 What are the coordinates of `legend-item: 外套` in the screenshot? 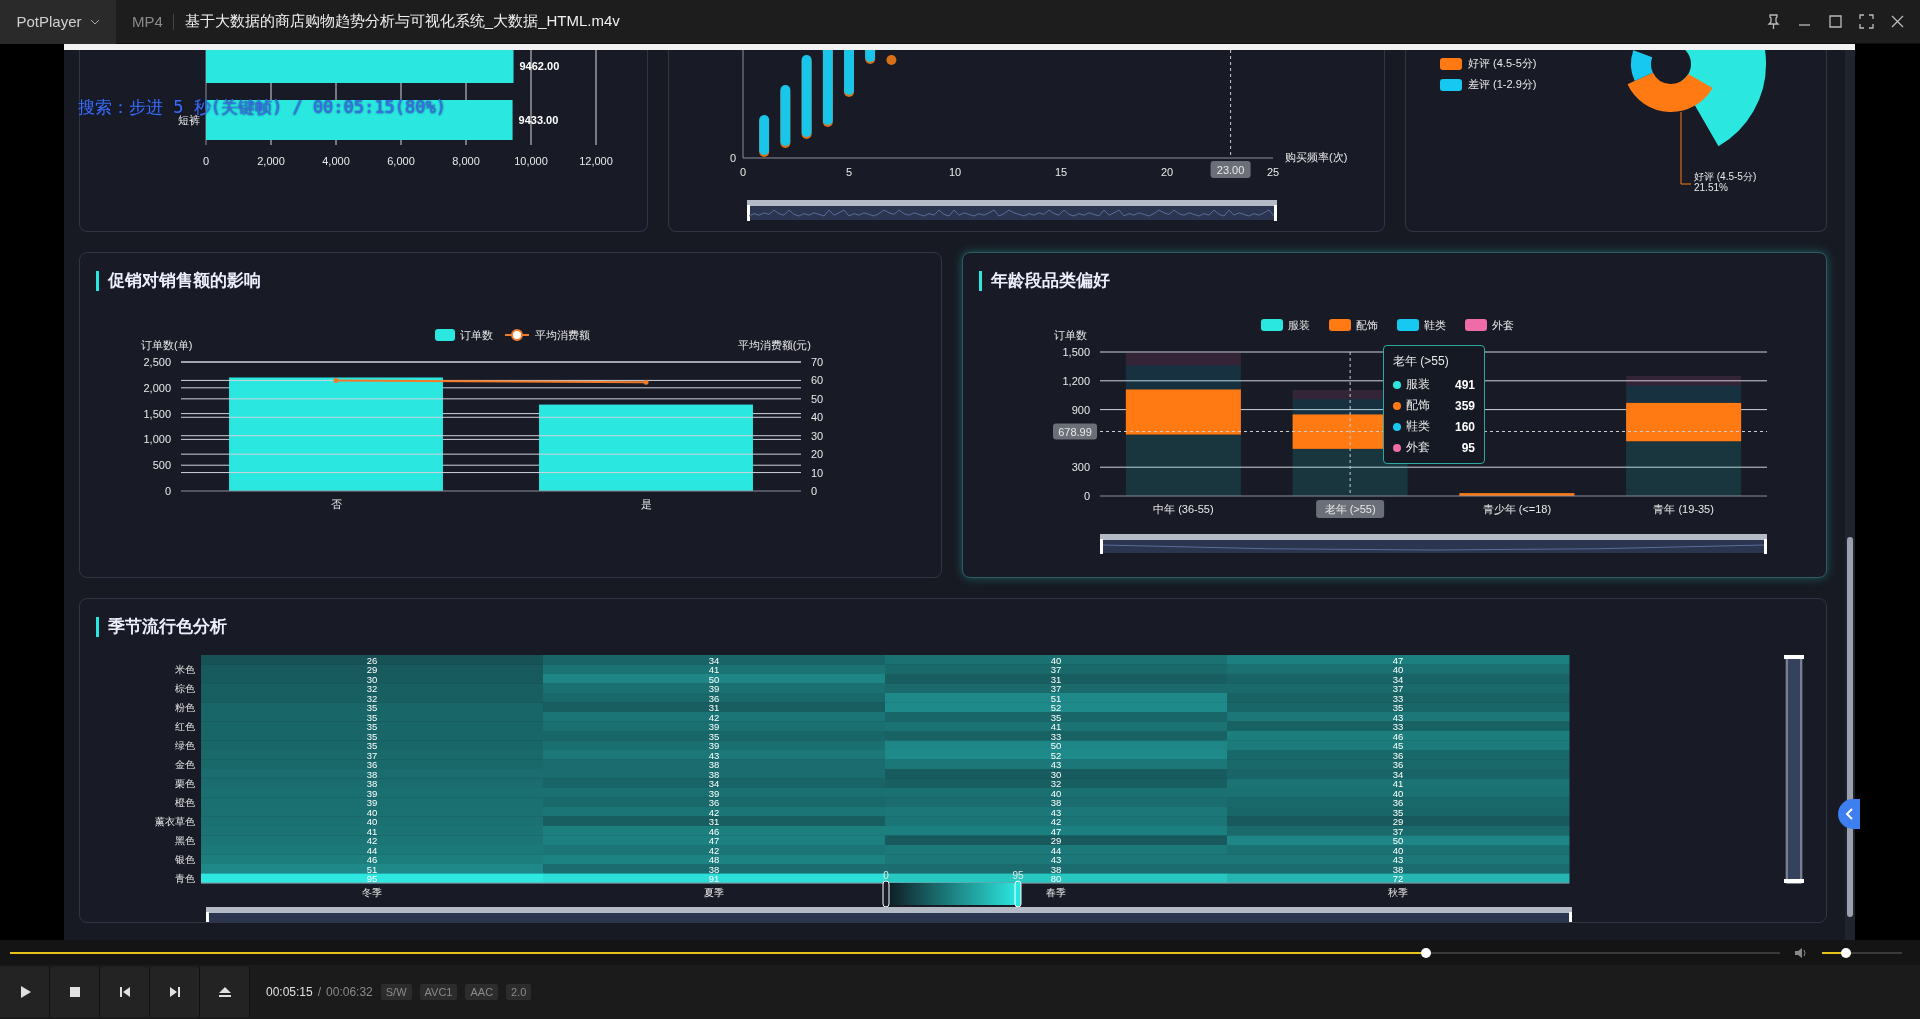 It's located at (1489, 325).